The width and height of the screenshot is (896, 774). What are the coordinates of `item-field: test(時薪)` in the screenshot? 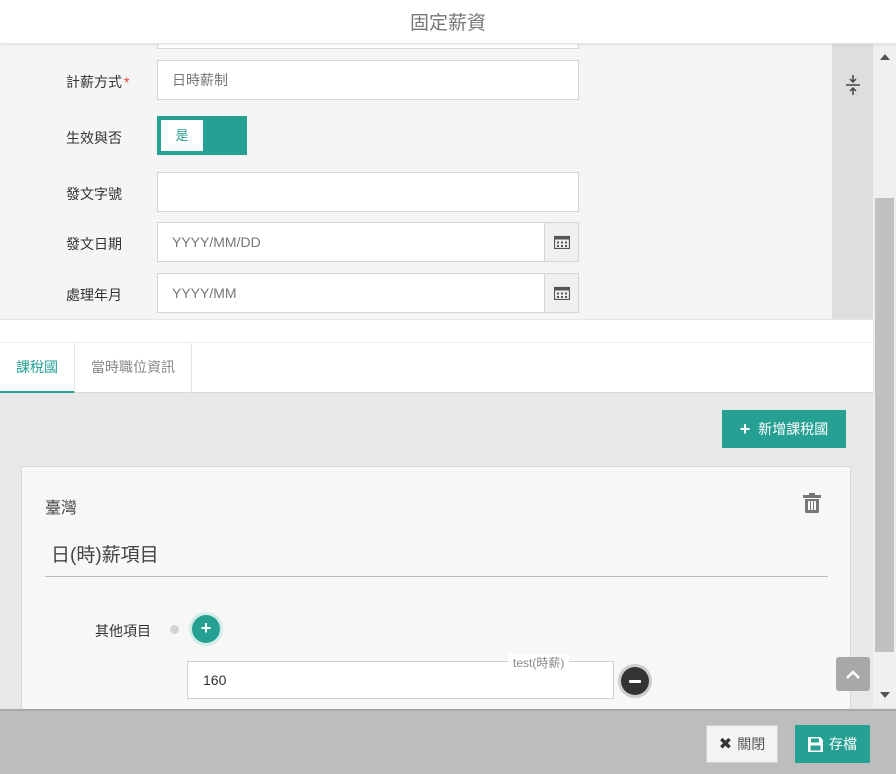 It's located at (400, 676).